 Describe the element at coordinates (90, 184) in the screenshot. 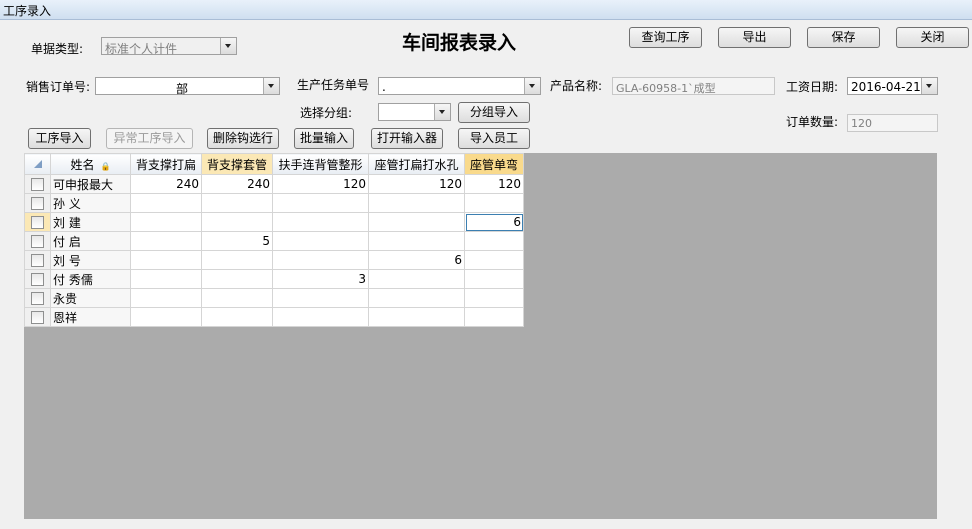

I see `row-name-cell: 可申报最大` at that location.